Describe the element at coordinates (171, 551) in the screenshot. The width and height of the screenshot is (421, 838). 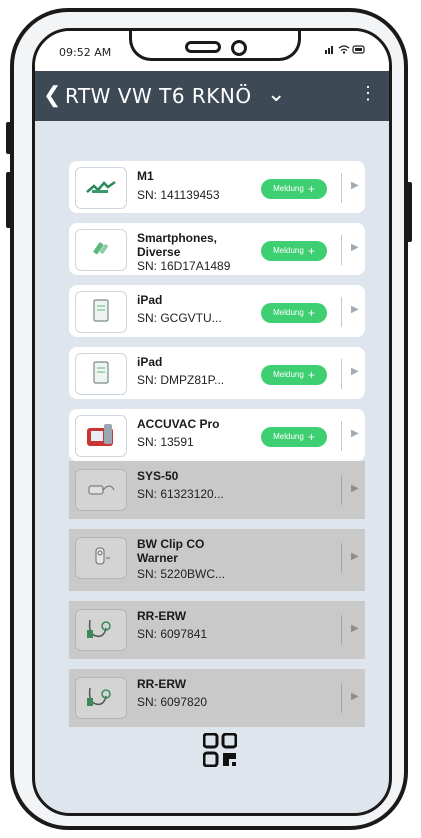
I see `device-name: BW Clip CO Warner` at that location.